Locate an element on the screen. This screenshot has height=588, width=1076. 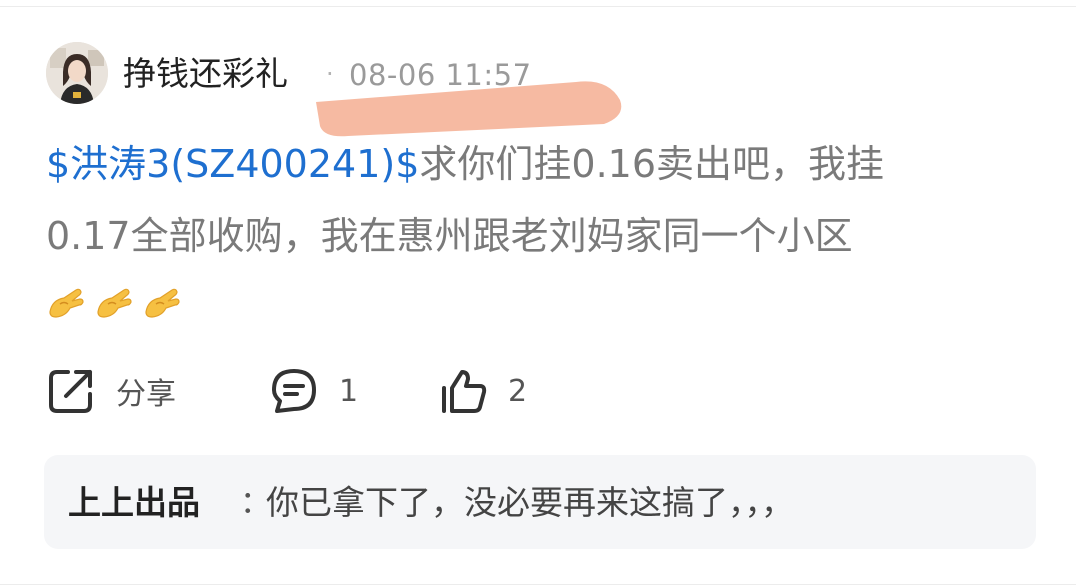
like-count: 2 is located at coordinates (518, 391).